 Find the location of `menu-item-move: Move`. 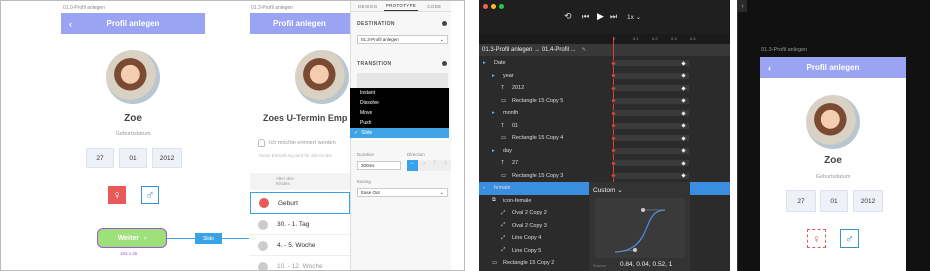

menu-item-move: Move is located at coordinates (399, 113).